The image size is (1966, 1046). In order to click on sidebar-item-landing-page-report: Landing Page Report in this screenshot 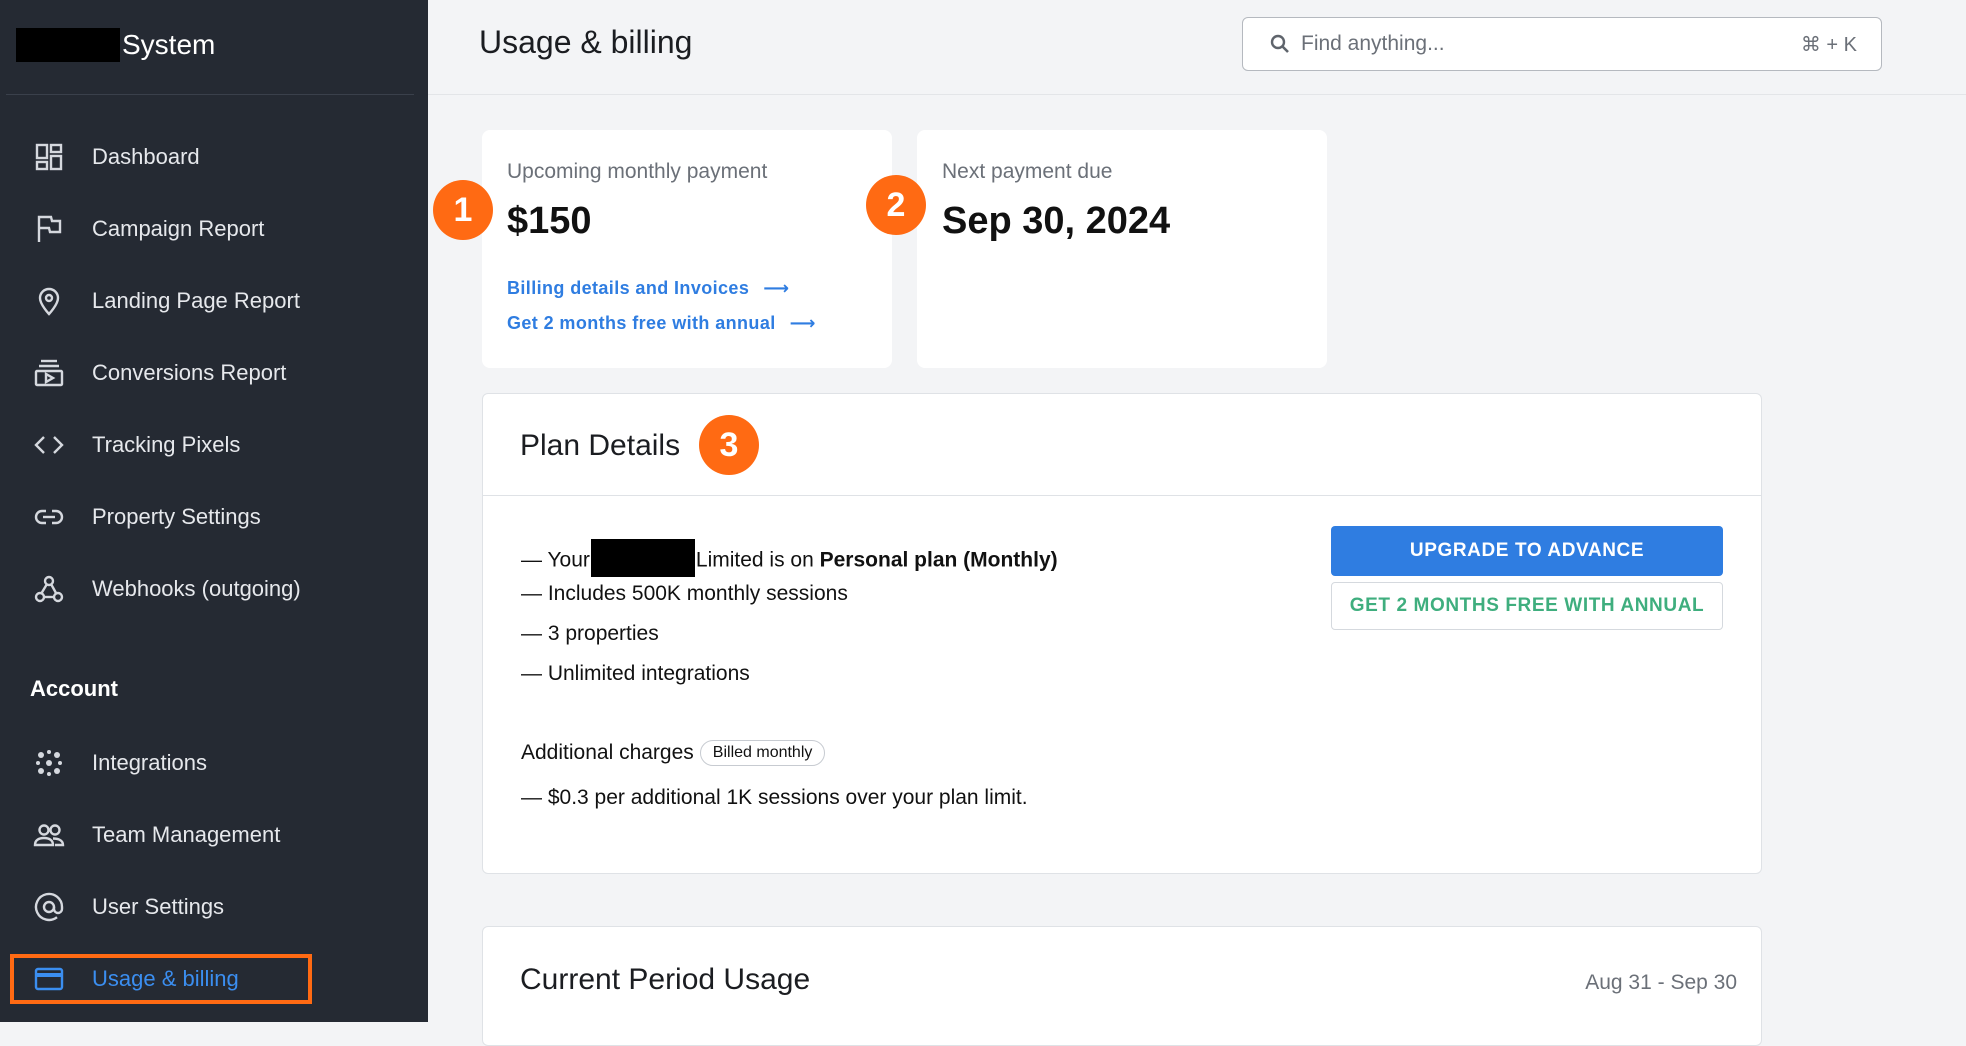, I will do `click(215, 301)`.